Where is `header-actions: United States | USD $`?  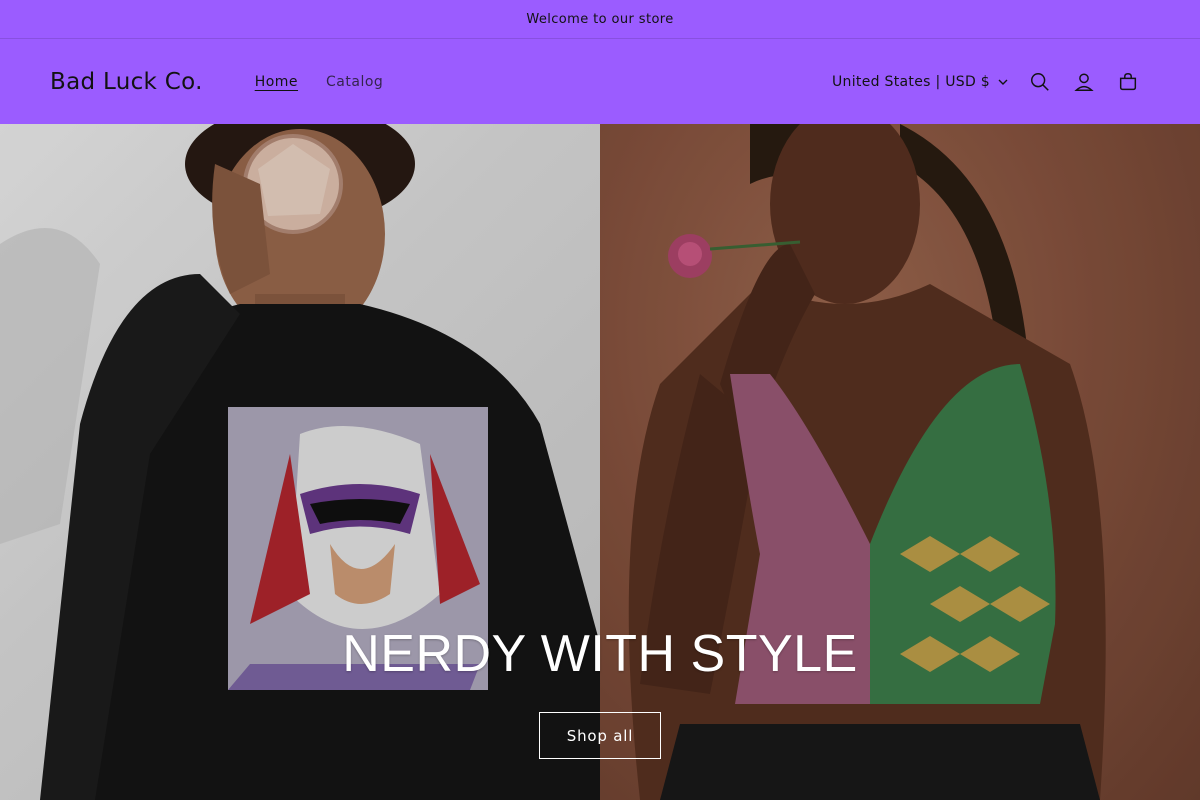
header-actions: United States | USD $ is located at coordinates (991, 82).